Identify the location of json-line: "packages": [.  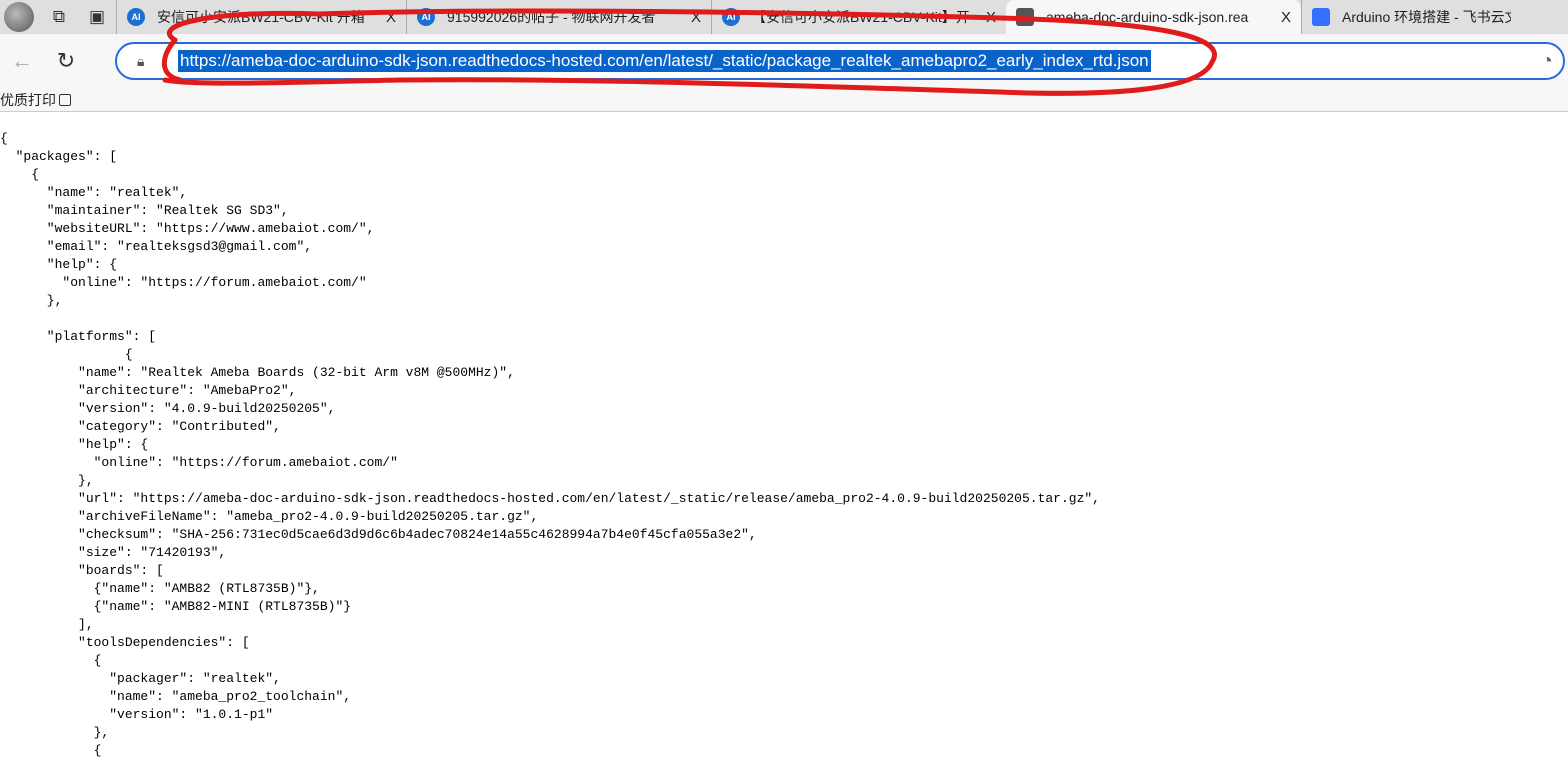
(59, 156).